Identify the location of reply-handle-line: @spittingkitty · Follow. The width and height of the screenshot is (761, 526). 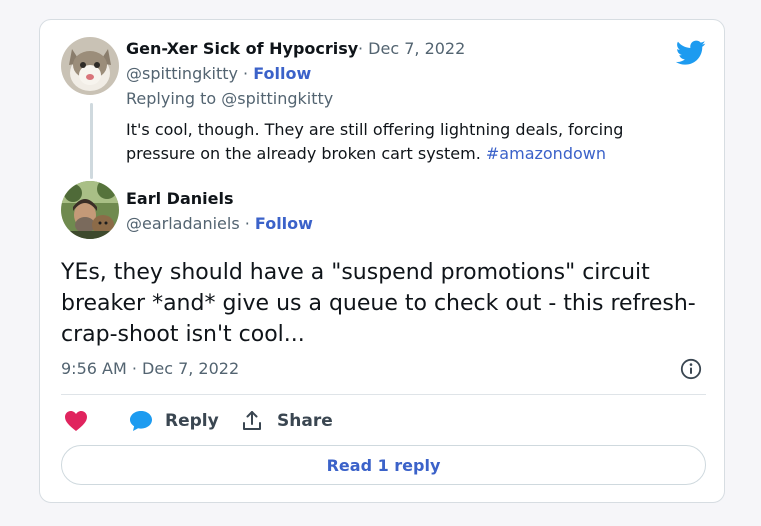
(218, 73).